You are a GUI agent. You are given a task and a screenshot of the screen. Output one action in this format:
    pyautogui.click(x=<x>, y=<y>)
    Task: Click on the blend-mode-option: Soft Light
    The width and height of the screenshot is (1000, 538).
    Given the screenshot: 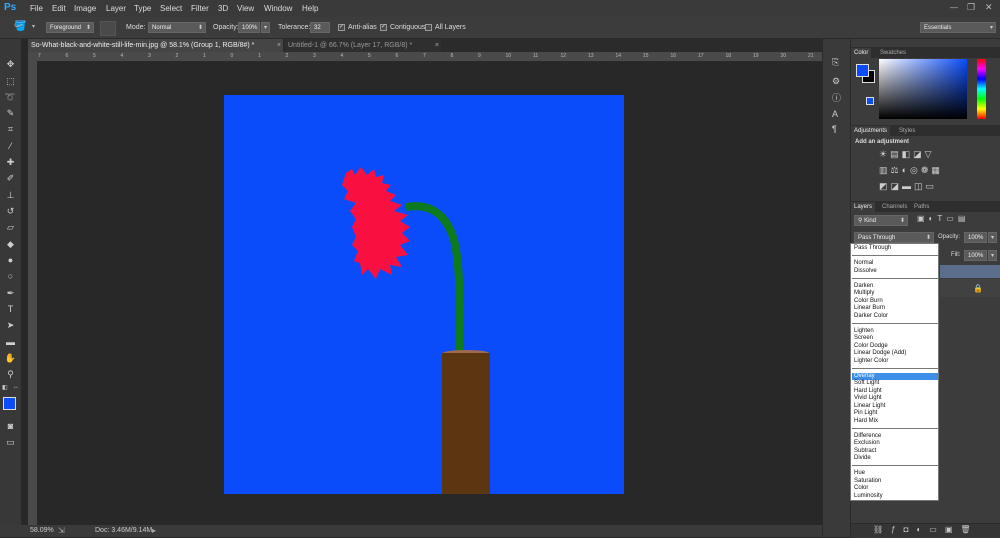 What is the action you would take?
    pyautogui.click(x=895, y=384)
    